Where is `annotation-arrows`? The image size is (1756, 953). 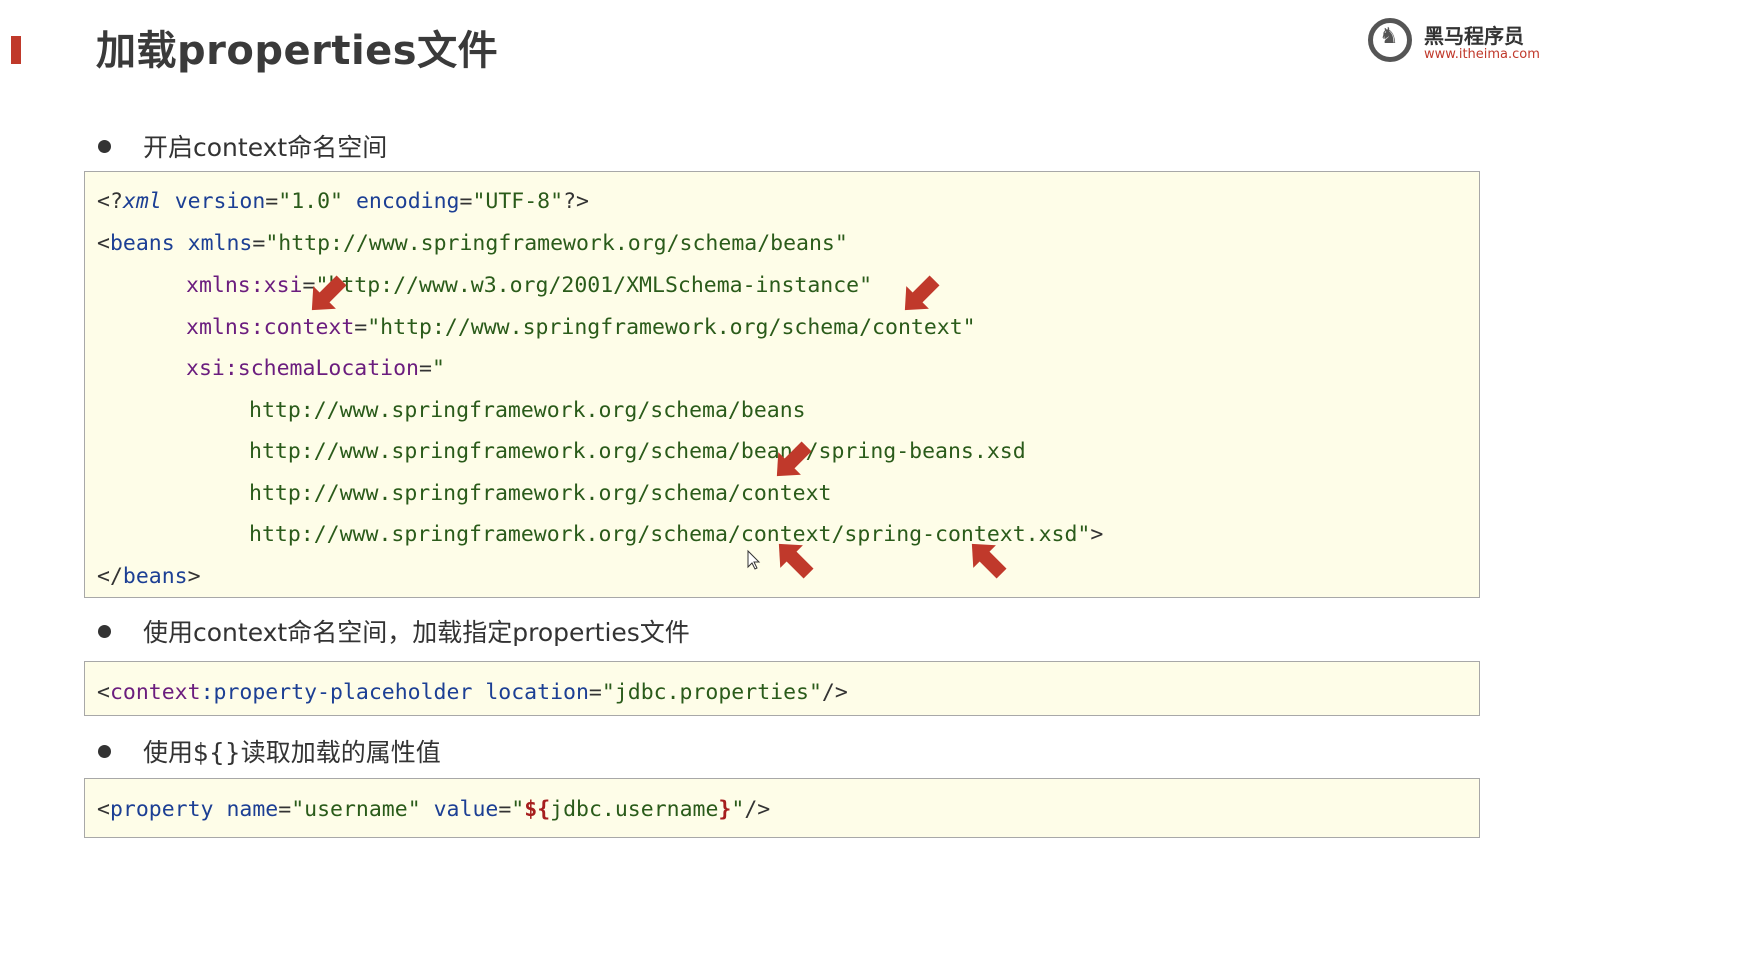
annotation-arrows is located at coordinates (656, 427).